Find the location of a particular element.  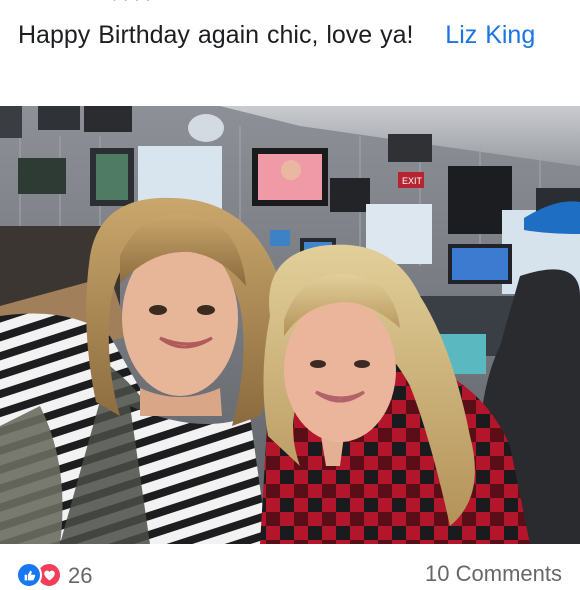

post-footer: 26 10 Comments is located at coordinates (290, 566).